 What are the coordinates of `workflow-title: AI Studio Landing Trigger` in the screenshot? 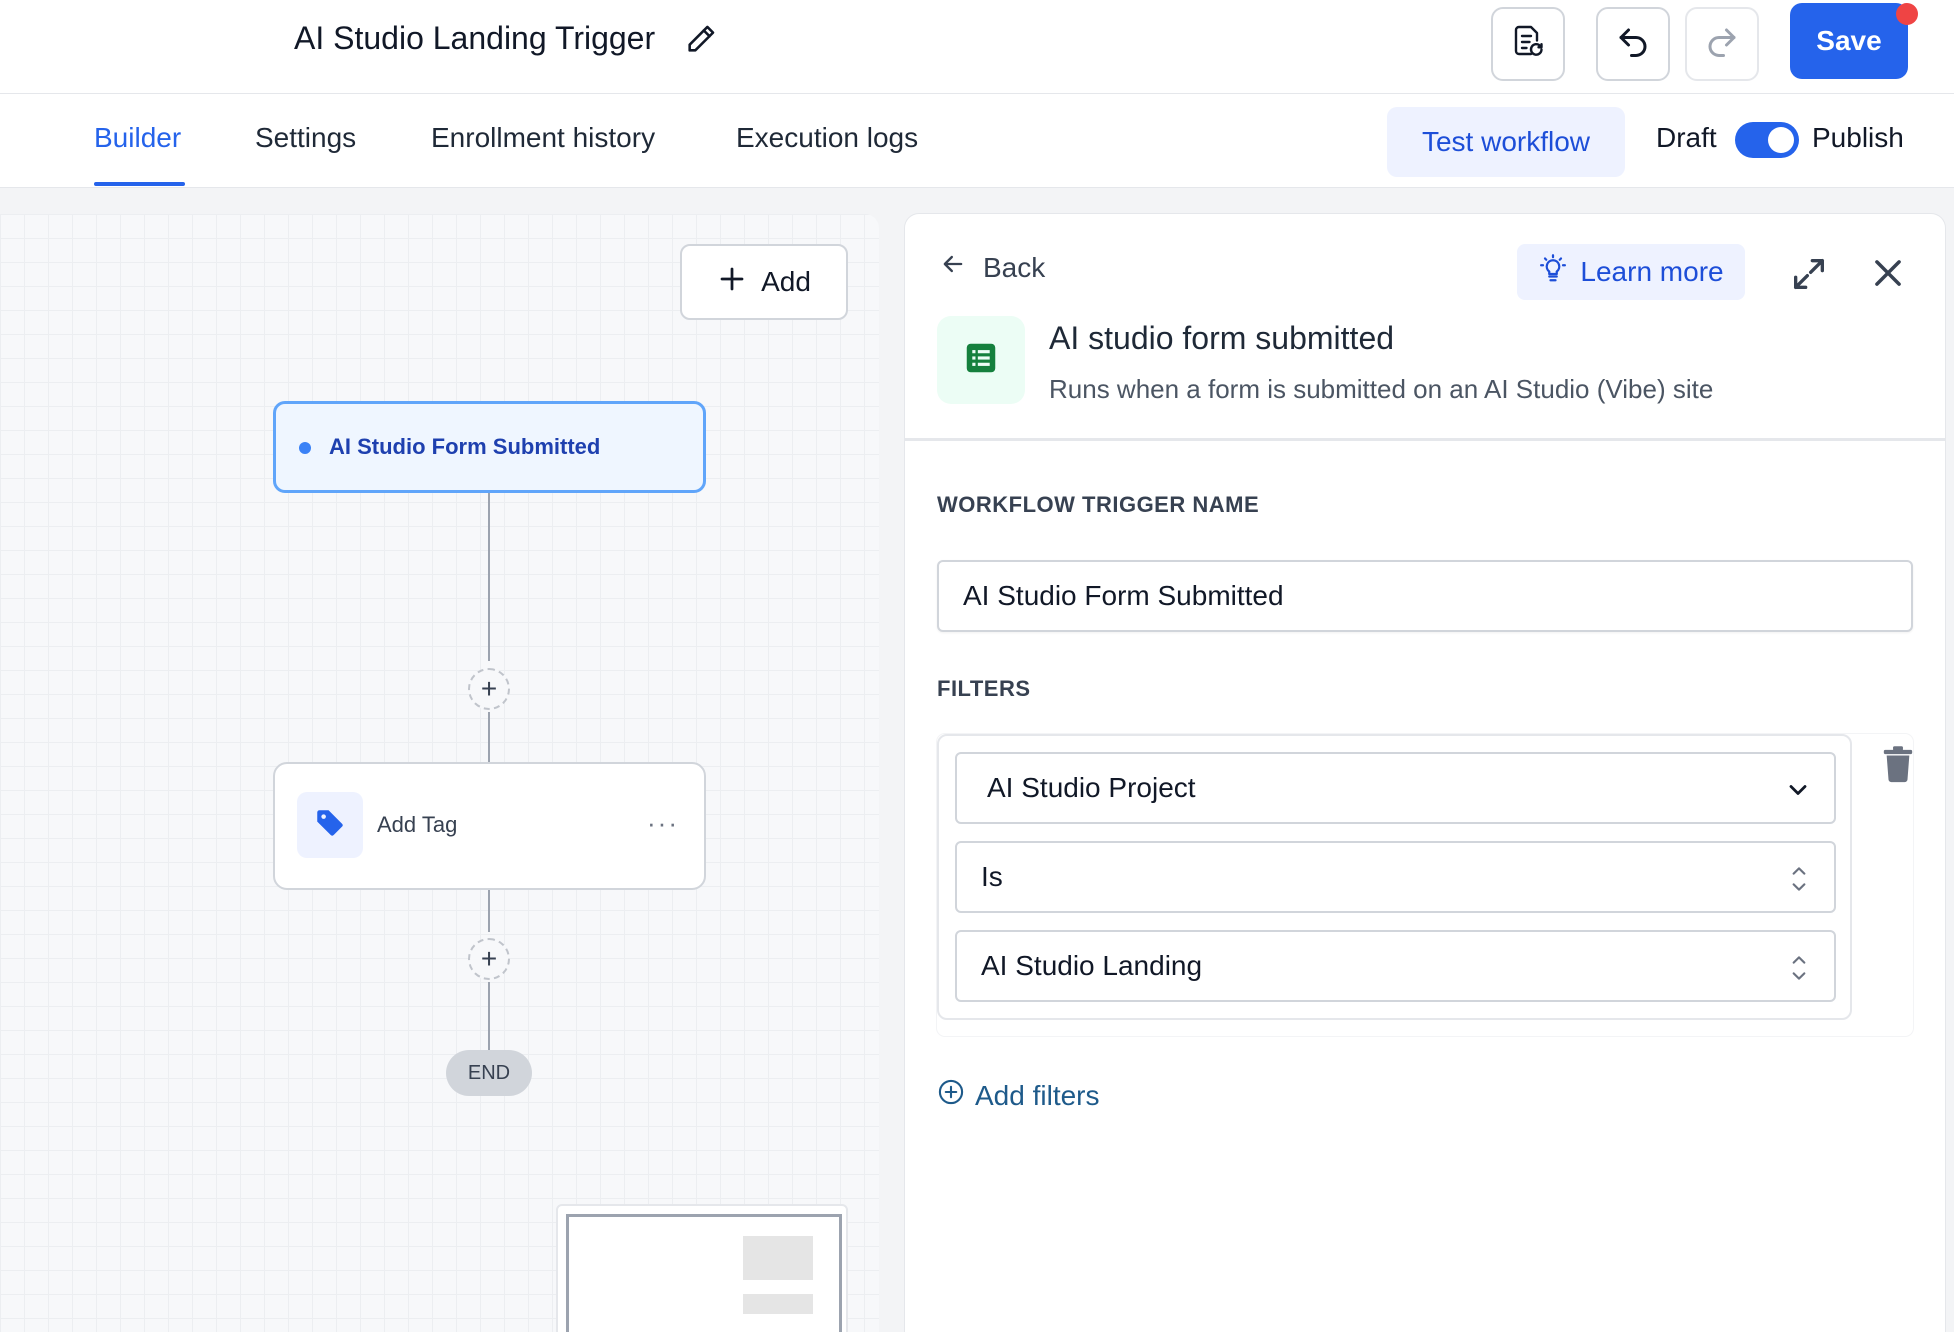 It's located at (474, 38).